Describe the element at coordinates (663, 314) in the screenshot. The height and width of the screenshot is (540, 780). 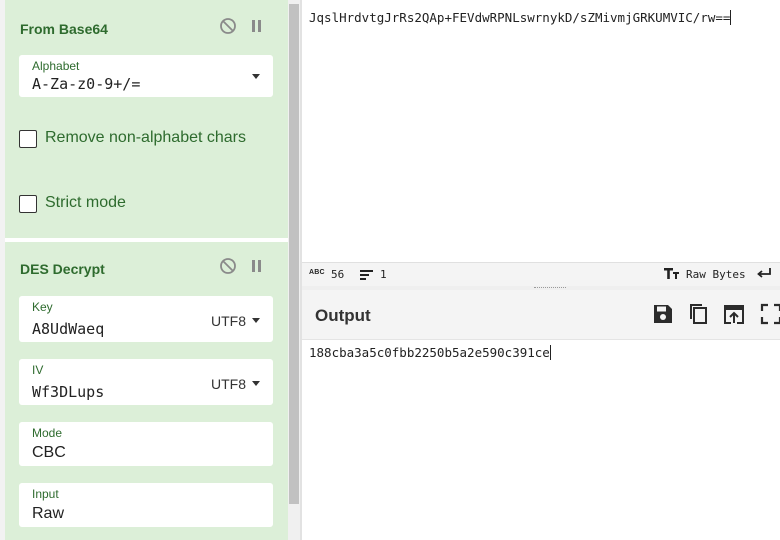
I see `save-icon` at that location.